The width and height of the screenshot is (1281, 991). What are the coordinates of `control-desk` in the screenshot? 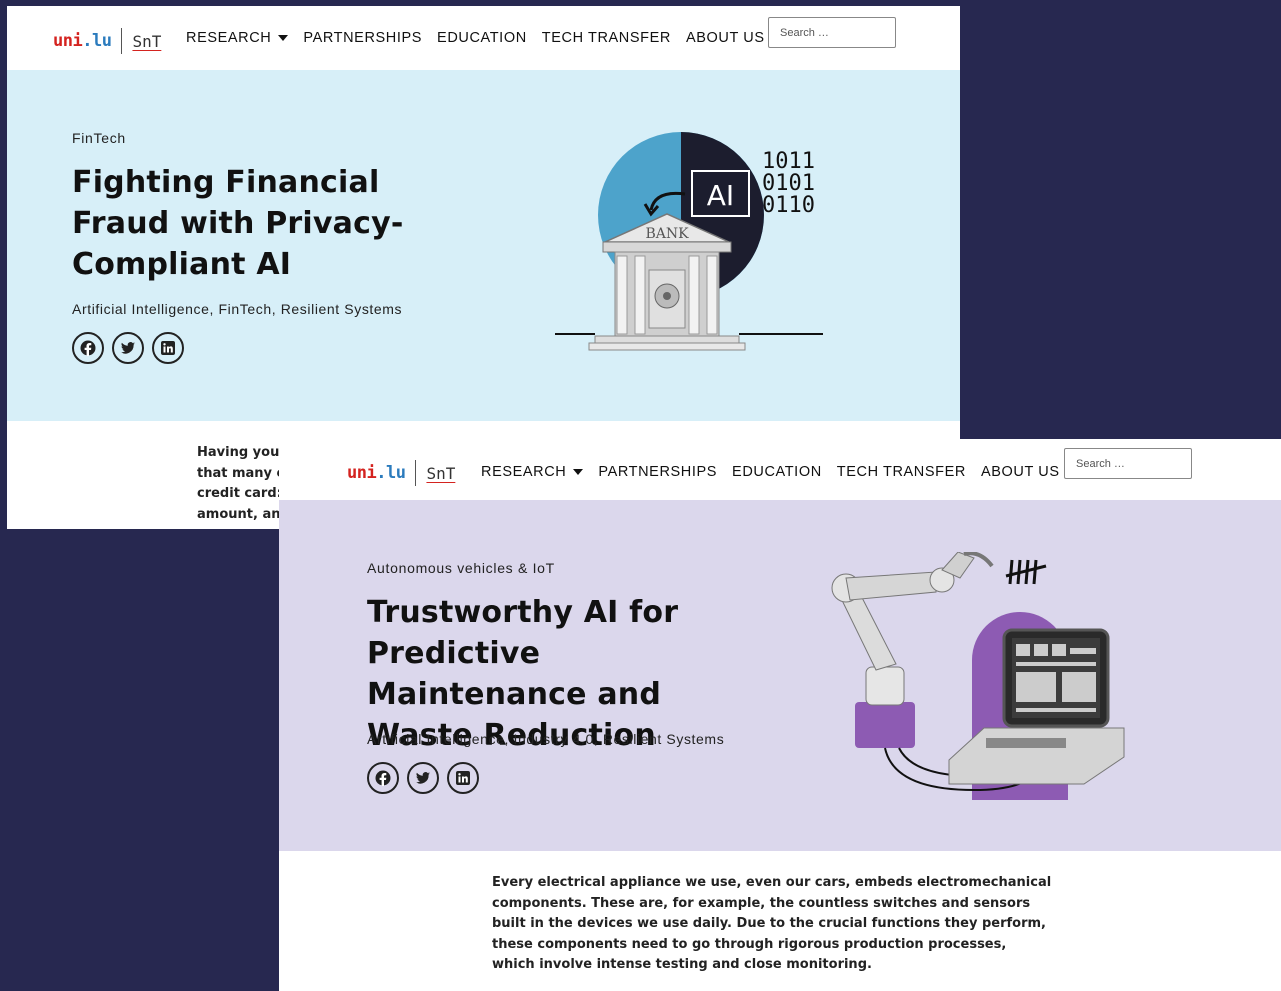 It's located at (1036, 756).